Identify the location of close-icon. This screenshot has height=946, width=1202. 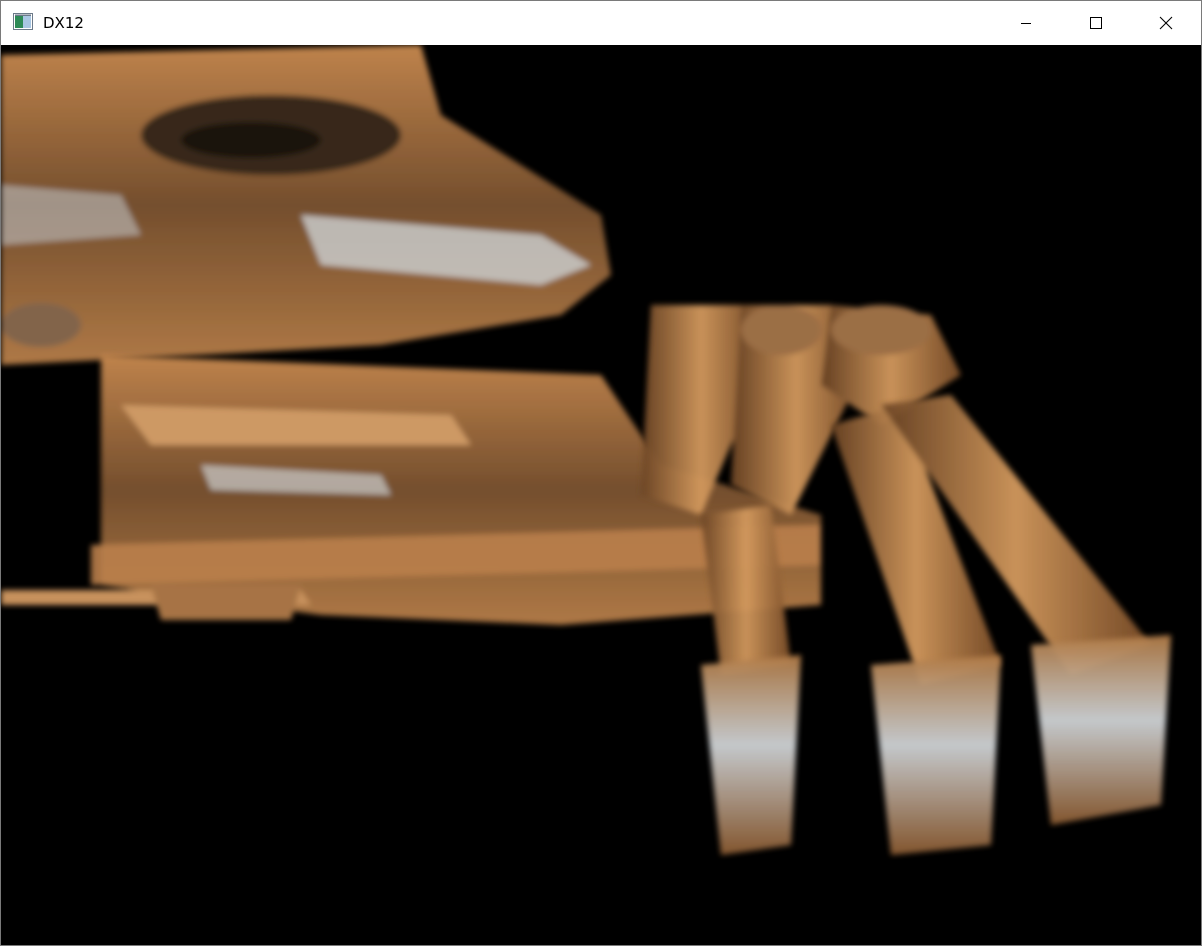
(1166, 23).